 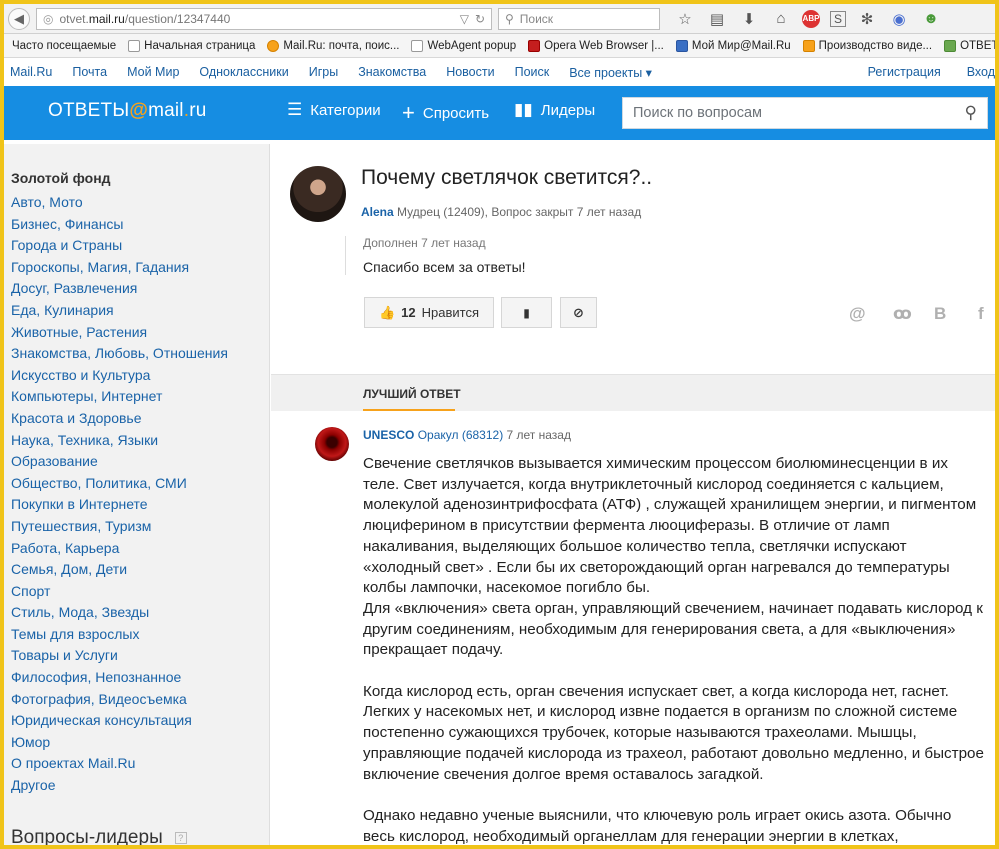 I want to click on facebook-share-icon: f, so click(x=981, y=314).